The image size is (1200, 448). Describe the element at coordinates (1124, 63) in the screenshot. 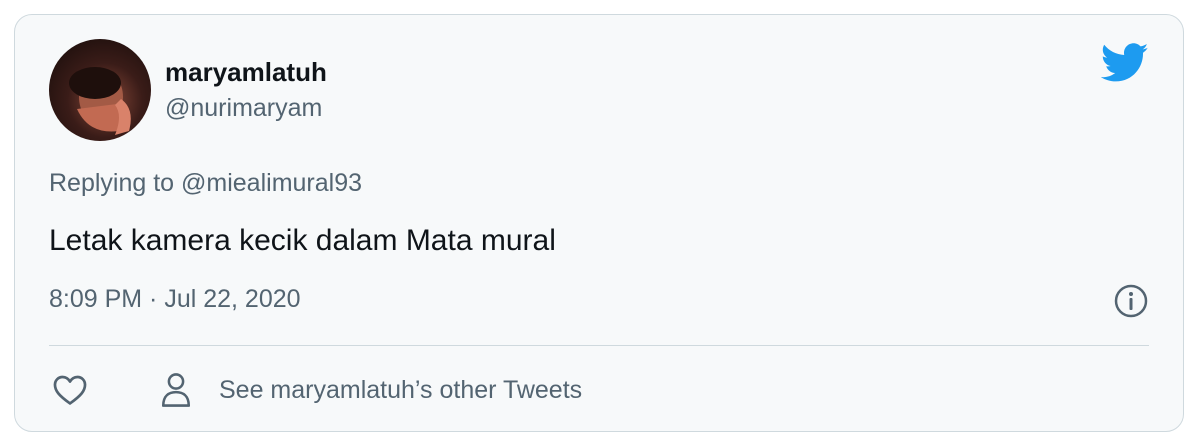

I see `twitter-bird-icon` at that location.